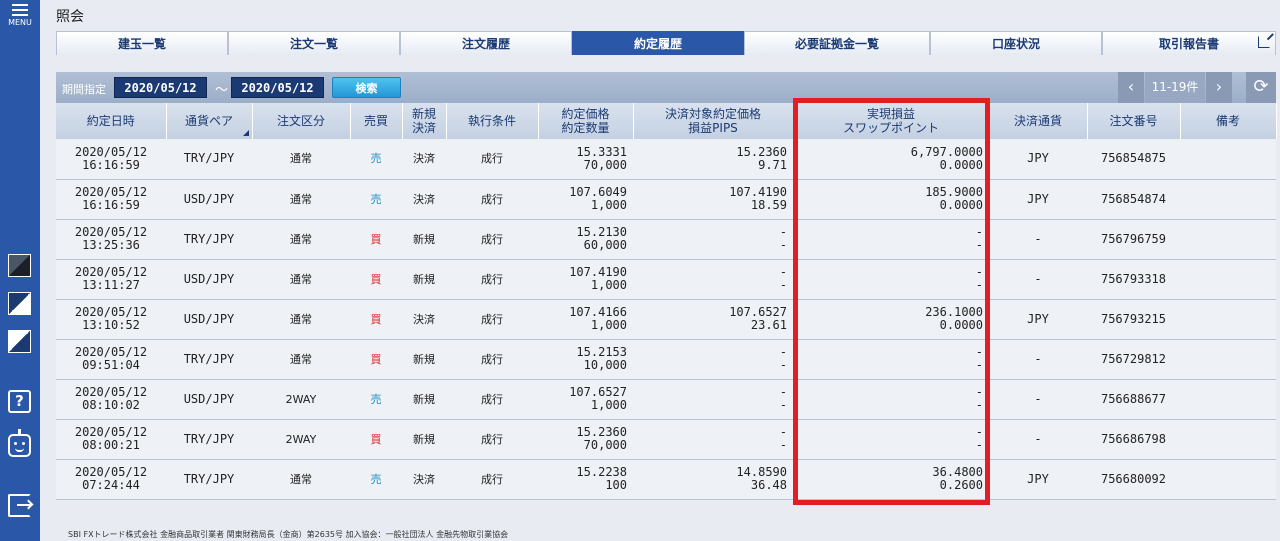  Describe the element at coordinates (585, 239) in the screenshot. I see `cell-exec-price: 15.2130 60,000` at that location.